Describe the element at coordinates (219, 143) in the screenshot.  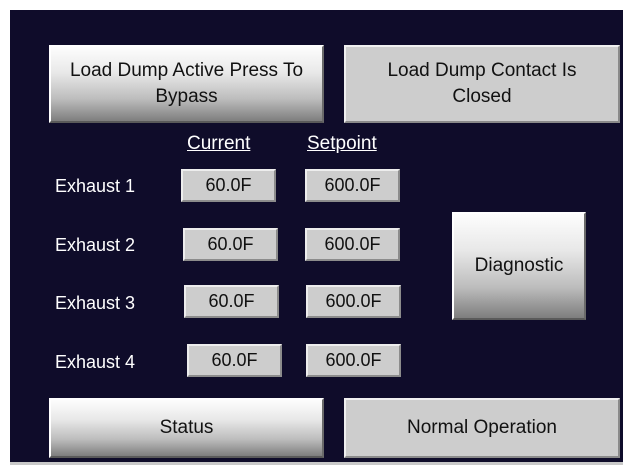
I see `current-column-header: Current` at that location.